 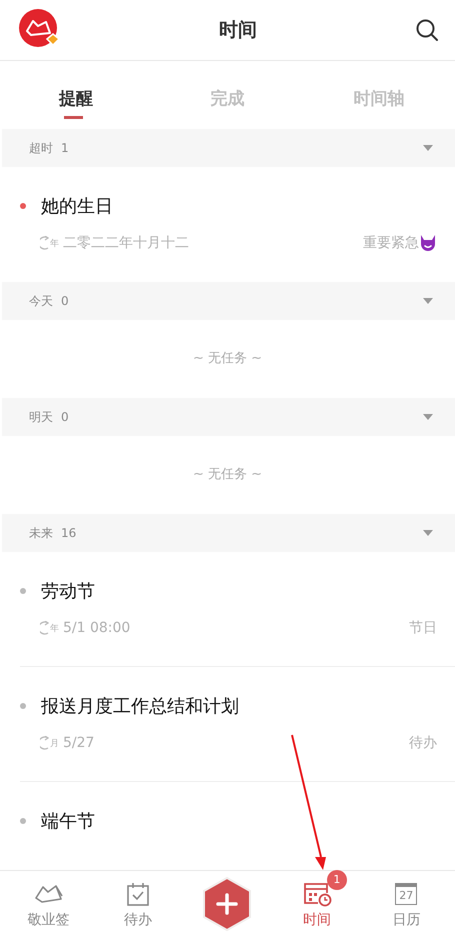 What do you see at coordinates (336, 880) in the screenshot?
I see `notification-badge: 1` at bounding box center [336, 880].